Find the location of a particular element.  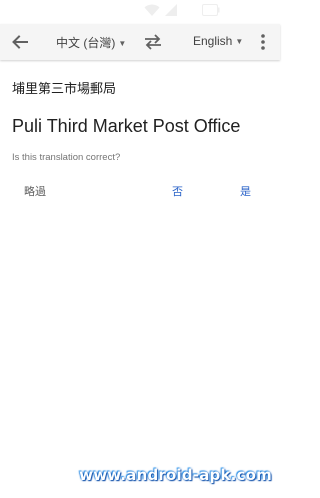

status-bar is located at coordinates (140, 12).